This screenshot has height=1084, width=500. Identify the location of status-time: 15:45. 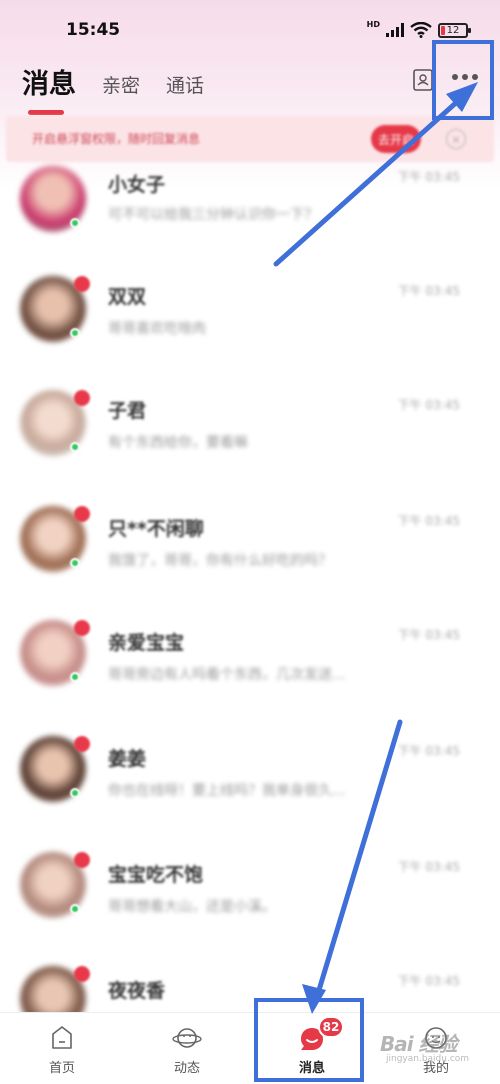
(93, 30).